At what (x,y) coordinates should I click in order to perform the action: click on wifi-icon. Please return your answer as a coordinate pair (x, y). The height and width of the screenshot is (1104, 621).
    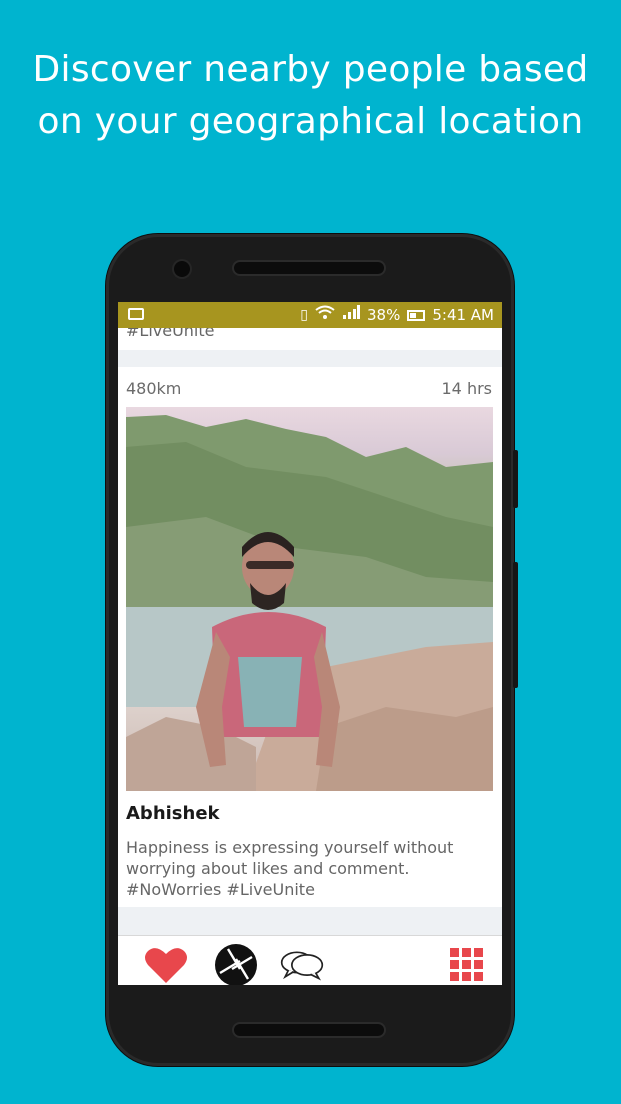
    Looking at the image, I should click on (325, 315).